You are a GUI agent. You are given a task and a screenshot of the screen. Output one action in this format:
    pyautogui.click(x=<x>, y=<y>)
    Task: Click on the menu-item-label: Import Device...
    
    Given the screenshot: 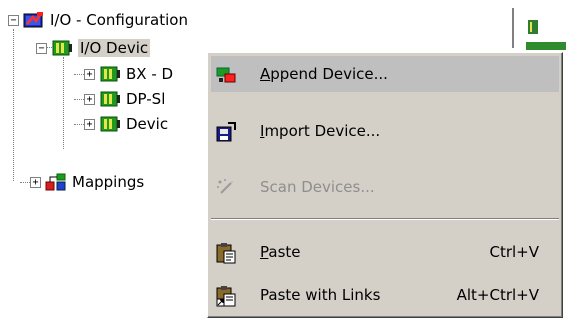 What is the action you would take?
    pyautogui.click(x=320, y=131)
    